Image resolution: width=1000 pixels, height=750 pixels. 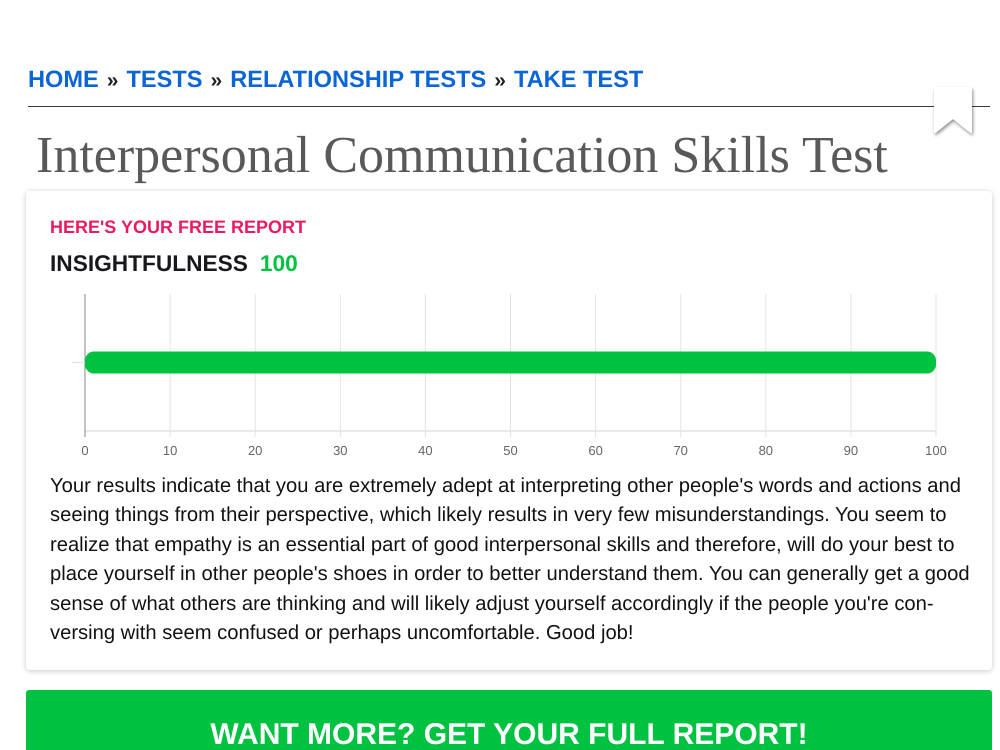 What do you see at coordinates (279, 263) in the screenshot?
I see `trait-score: 100` at bounding box center [279, 263].